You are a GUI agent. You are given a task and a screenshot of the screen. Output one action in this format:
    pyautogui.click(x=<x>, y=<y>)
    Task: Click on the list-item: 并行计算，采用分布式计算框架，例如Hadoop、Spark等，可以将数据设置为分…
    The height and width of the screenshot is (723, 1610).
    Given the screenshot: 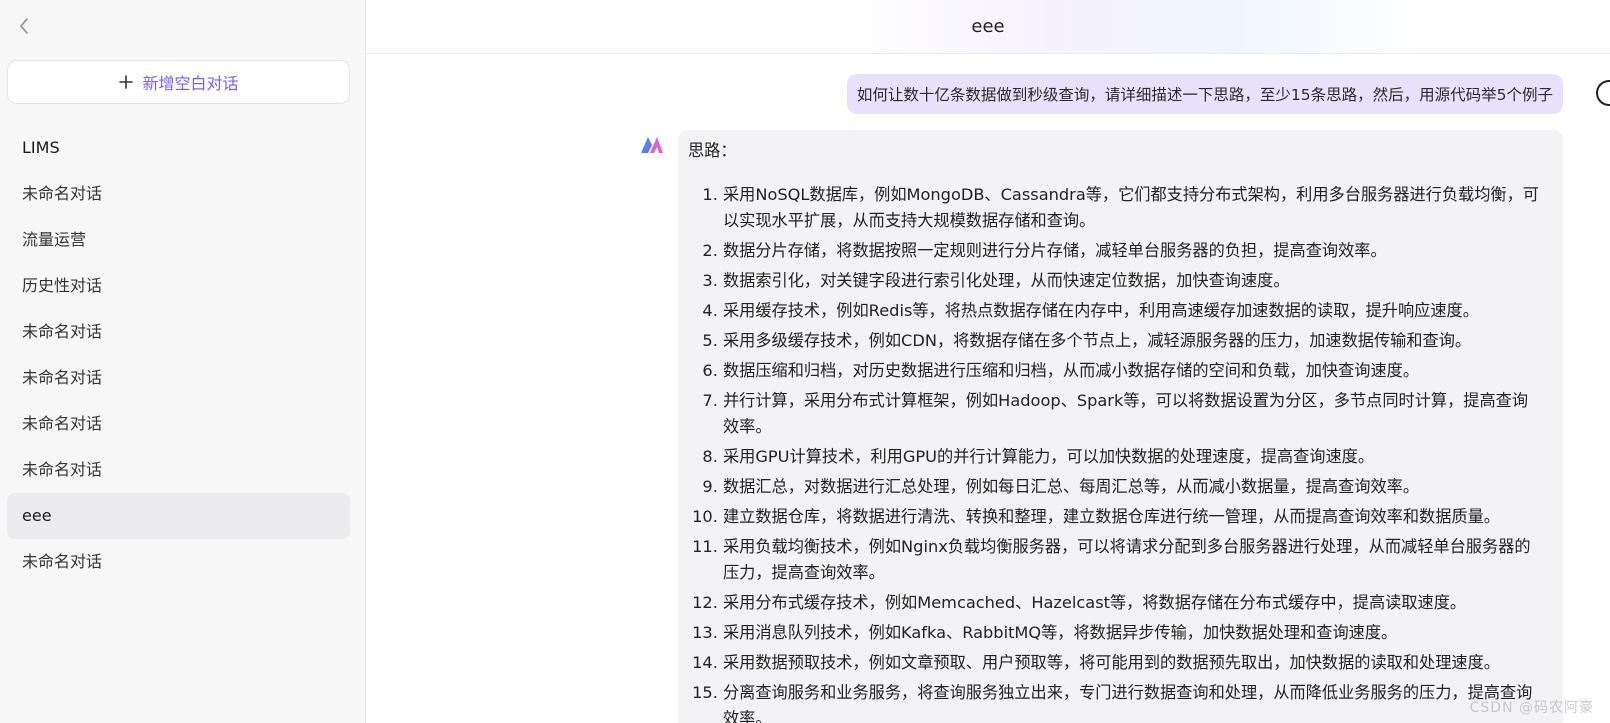 What is the action you would take?
    pyautogui.click(x=1137, y=414)
    